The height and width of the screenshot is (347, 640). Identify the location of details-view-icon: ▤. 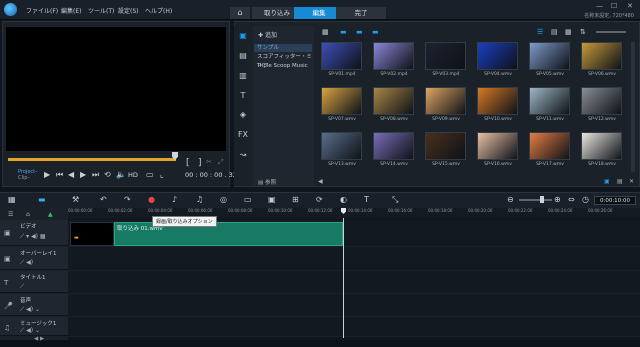
(554, 32).